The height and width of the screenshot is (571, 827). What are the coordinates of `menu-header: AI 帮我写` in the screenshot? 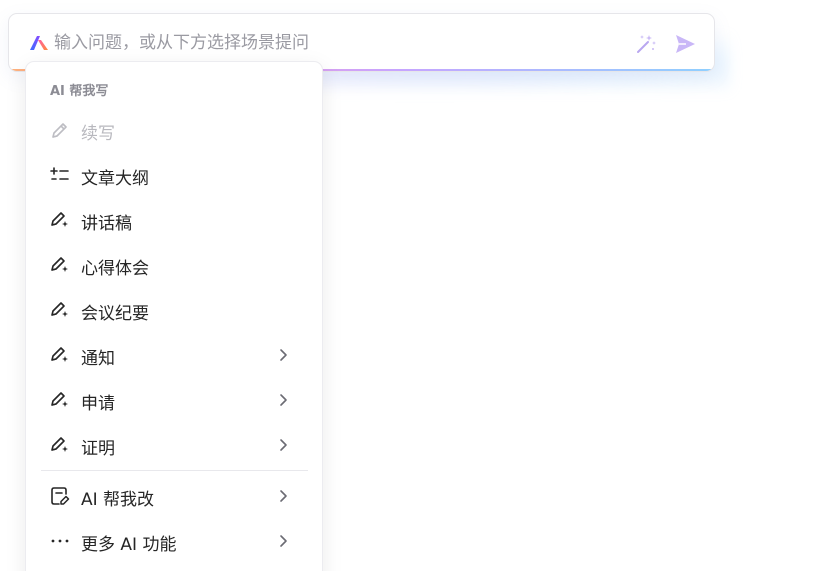 It's located at (79, 91).